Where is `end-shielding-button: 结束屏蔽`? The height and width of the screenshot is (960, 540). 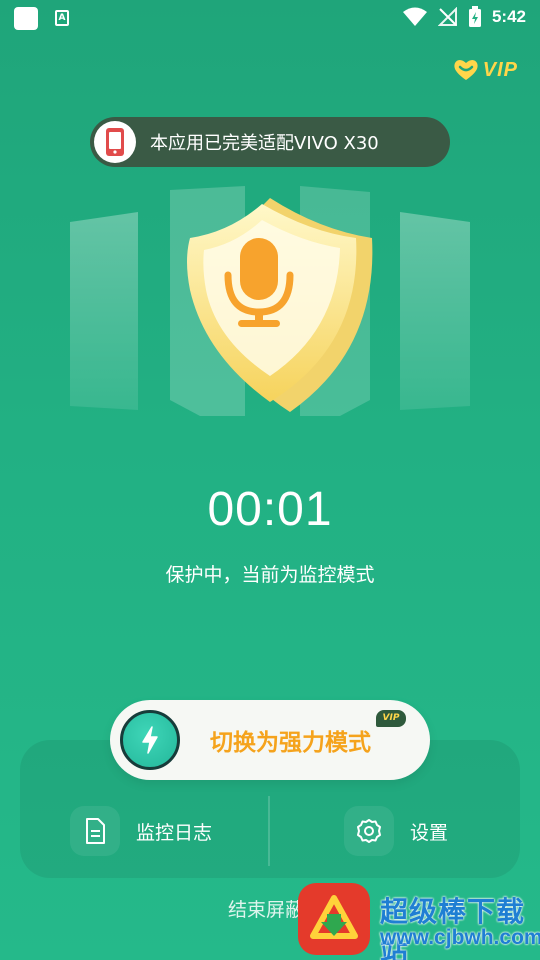 end-shielding-button: 结束屏蔽 is located at coordinates (266, 908).